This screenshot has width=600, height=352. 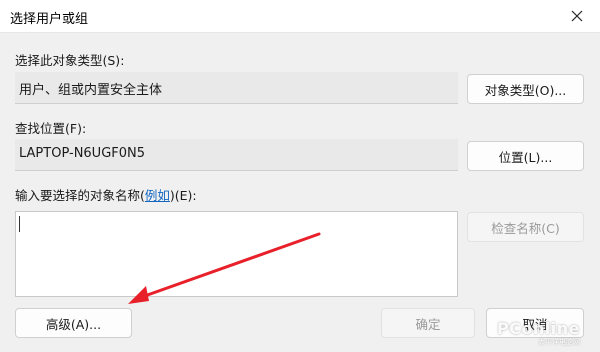 What do you see at coordinates (19, 224) in the screenshot?
I see `text-caret` at bounding box center [19, 224].